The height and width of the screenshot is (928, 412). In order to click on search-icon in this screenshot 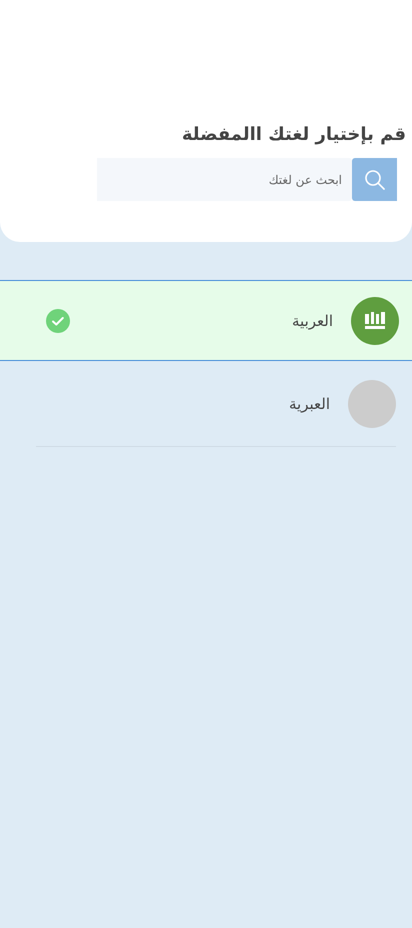, I will do `click(375, 179)`.